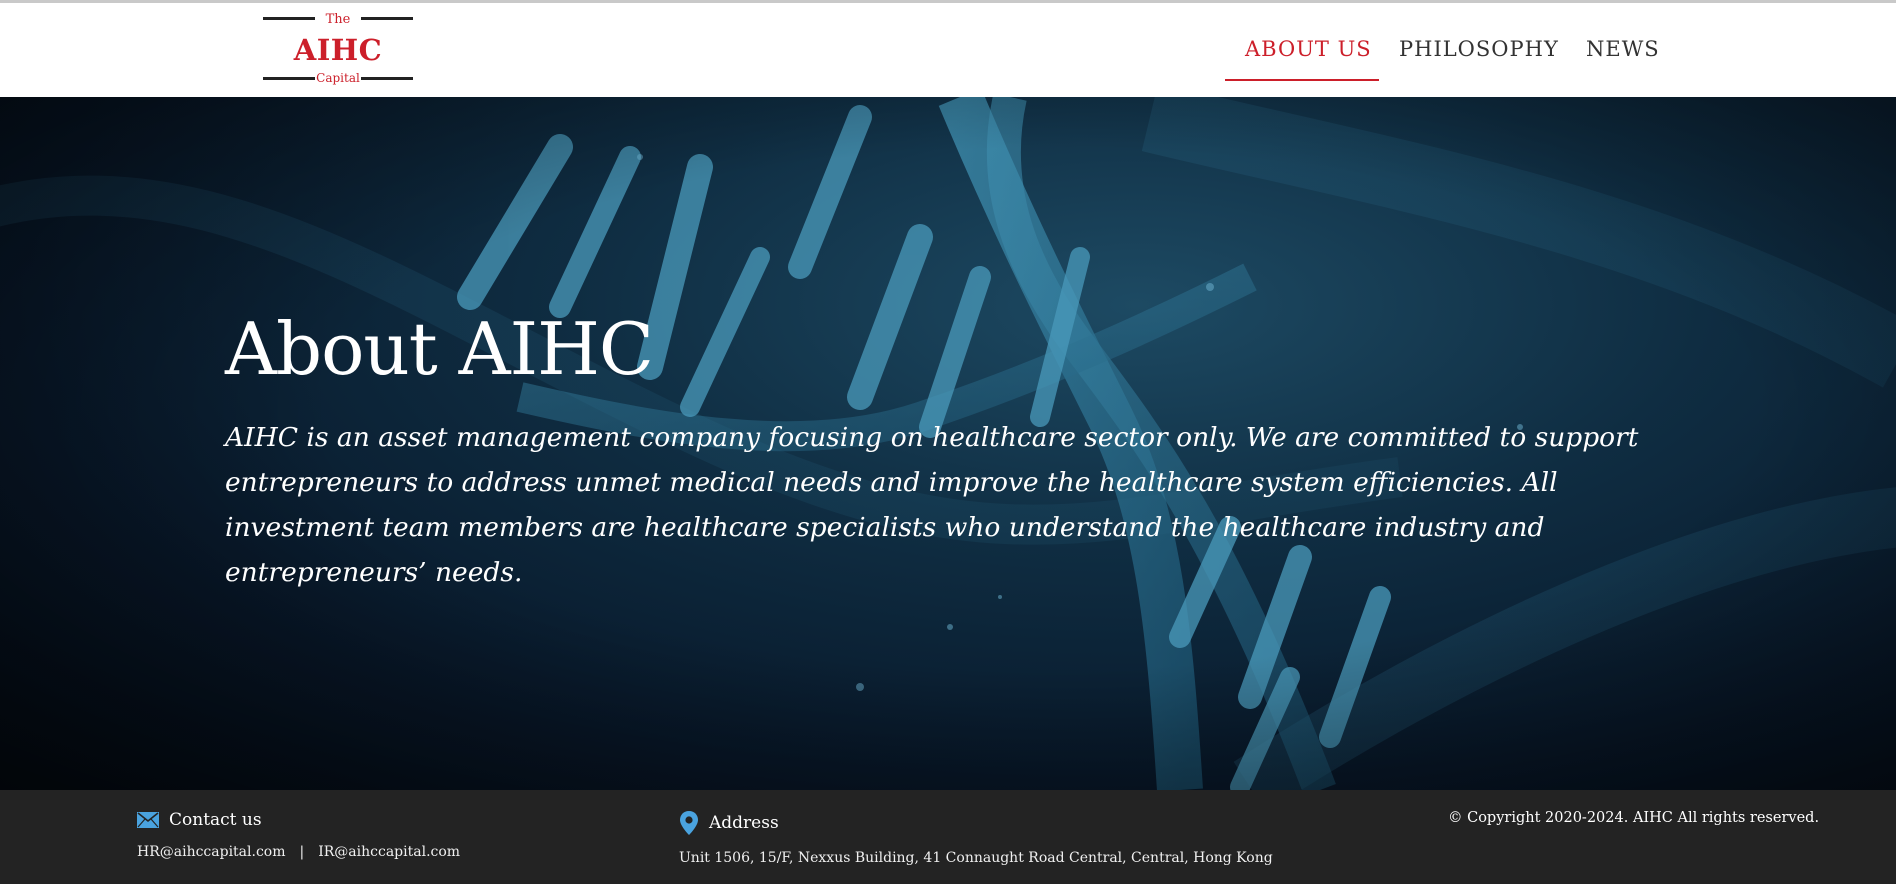 The width and height of the screenshot is (1896, 884). I want to click on nav-philosophy: PHILOSOPHY, so click(1479, 49).